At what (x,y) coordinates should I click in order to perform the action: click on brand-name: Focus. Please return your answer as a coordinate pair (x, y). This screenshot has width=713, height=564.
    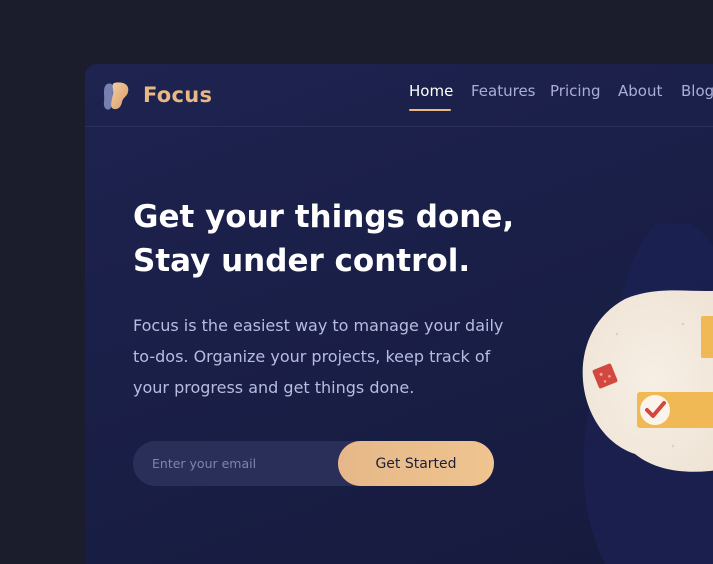
    Looking at the image, I should click on (177, 95).